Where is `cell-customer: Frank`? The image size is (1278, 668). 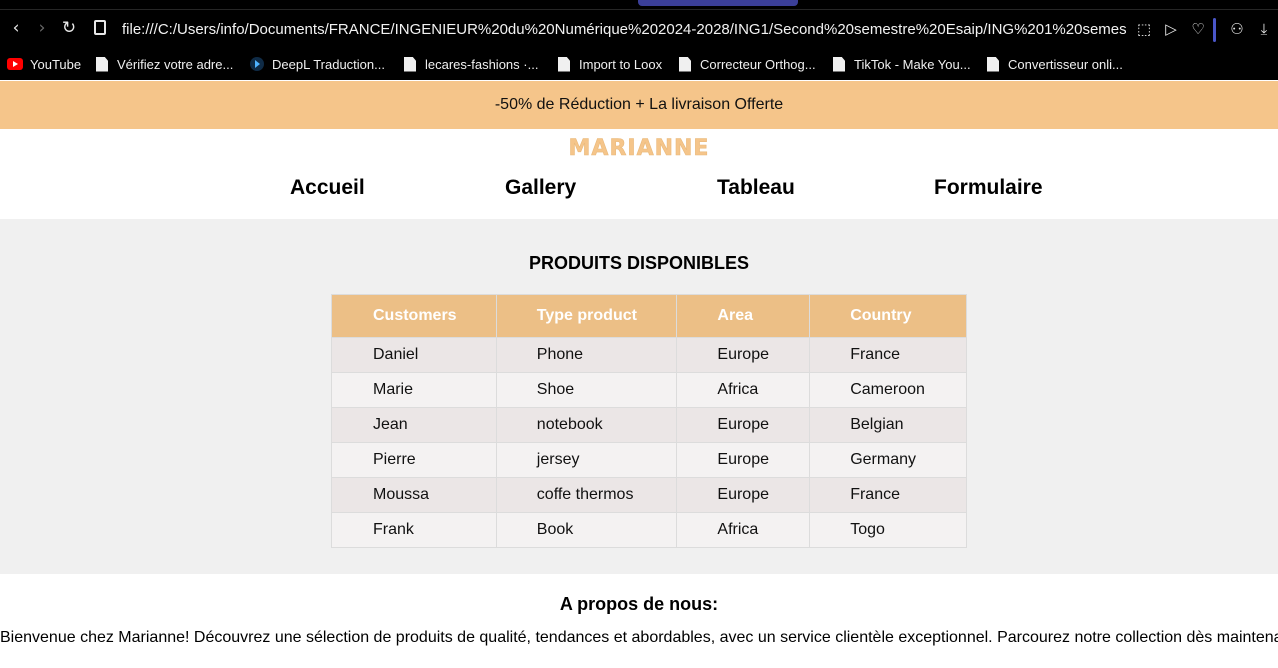
cell-customer: Frank is located at coordinates (414, 530).